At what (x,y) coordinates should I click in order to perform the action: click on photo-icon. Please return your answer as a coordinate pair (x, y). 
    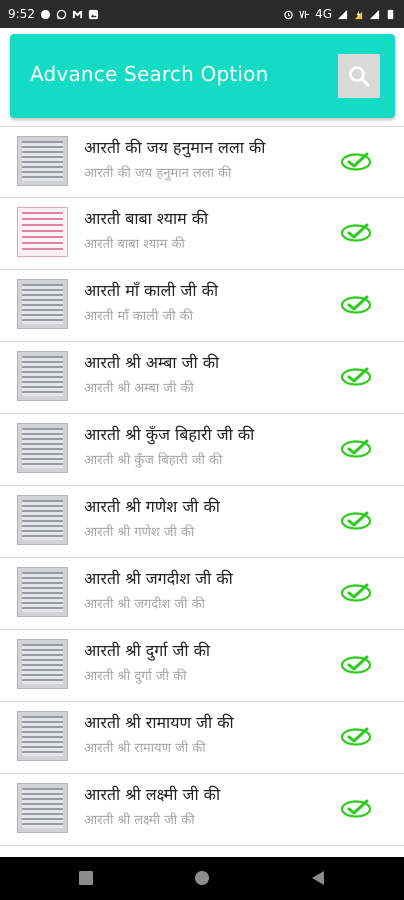
    Looking at the image, I should click on (93, 14).